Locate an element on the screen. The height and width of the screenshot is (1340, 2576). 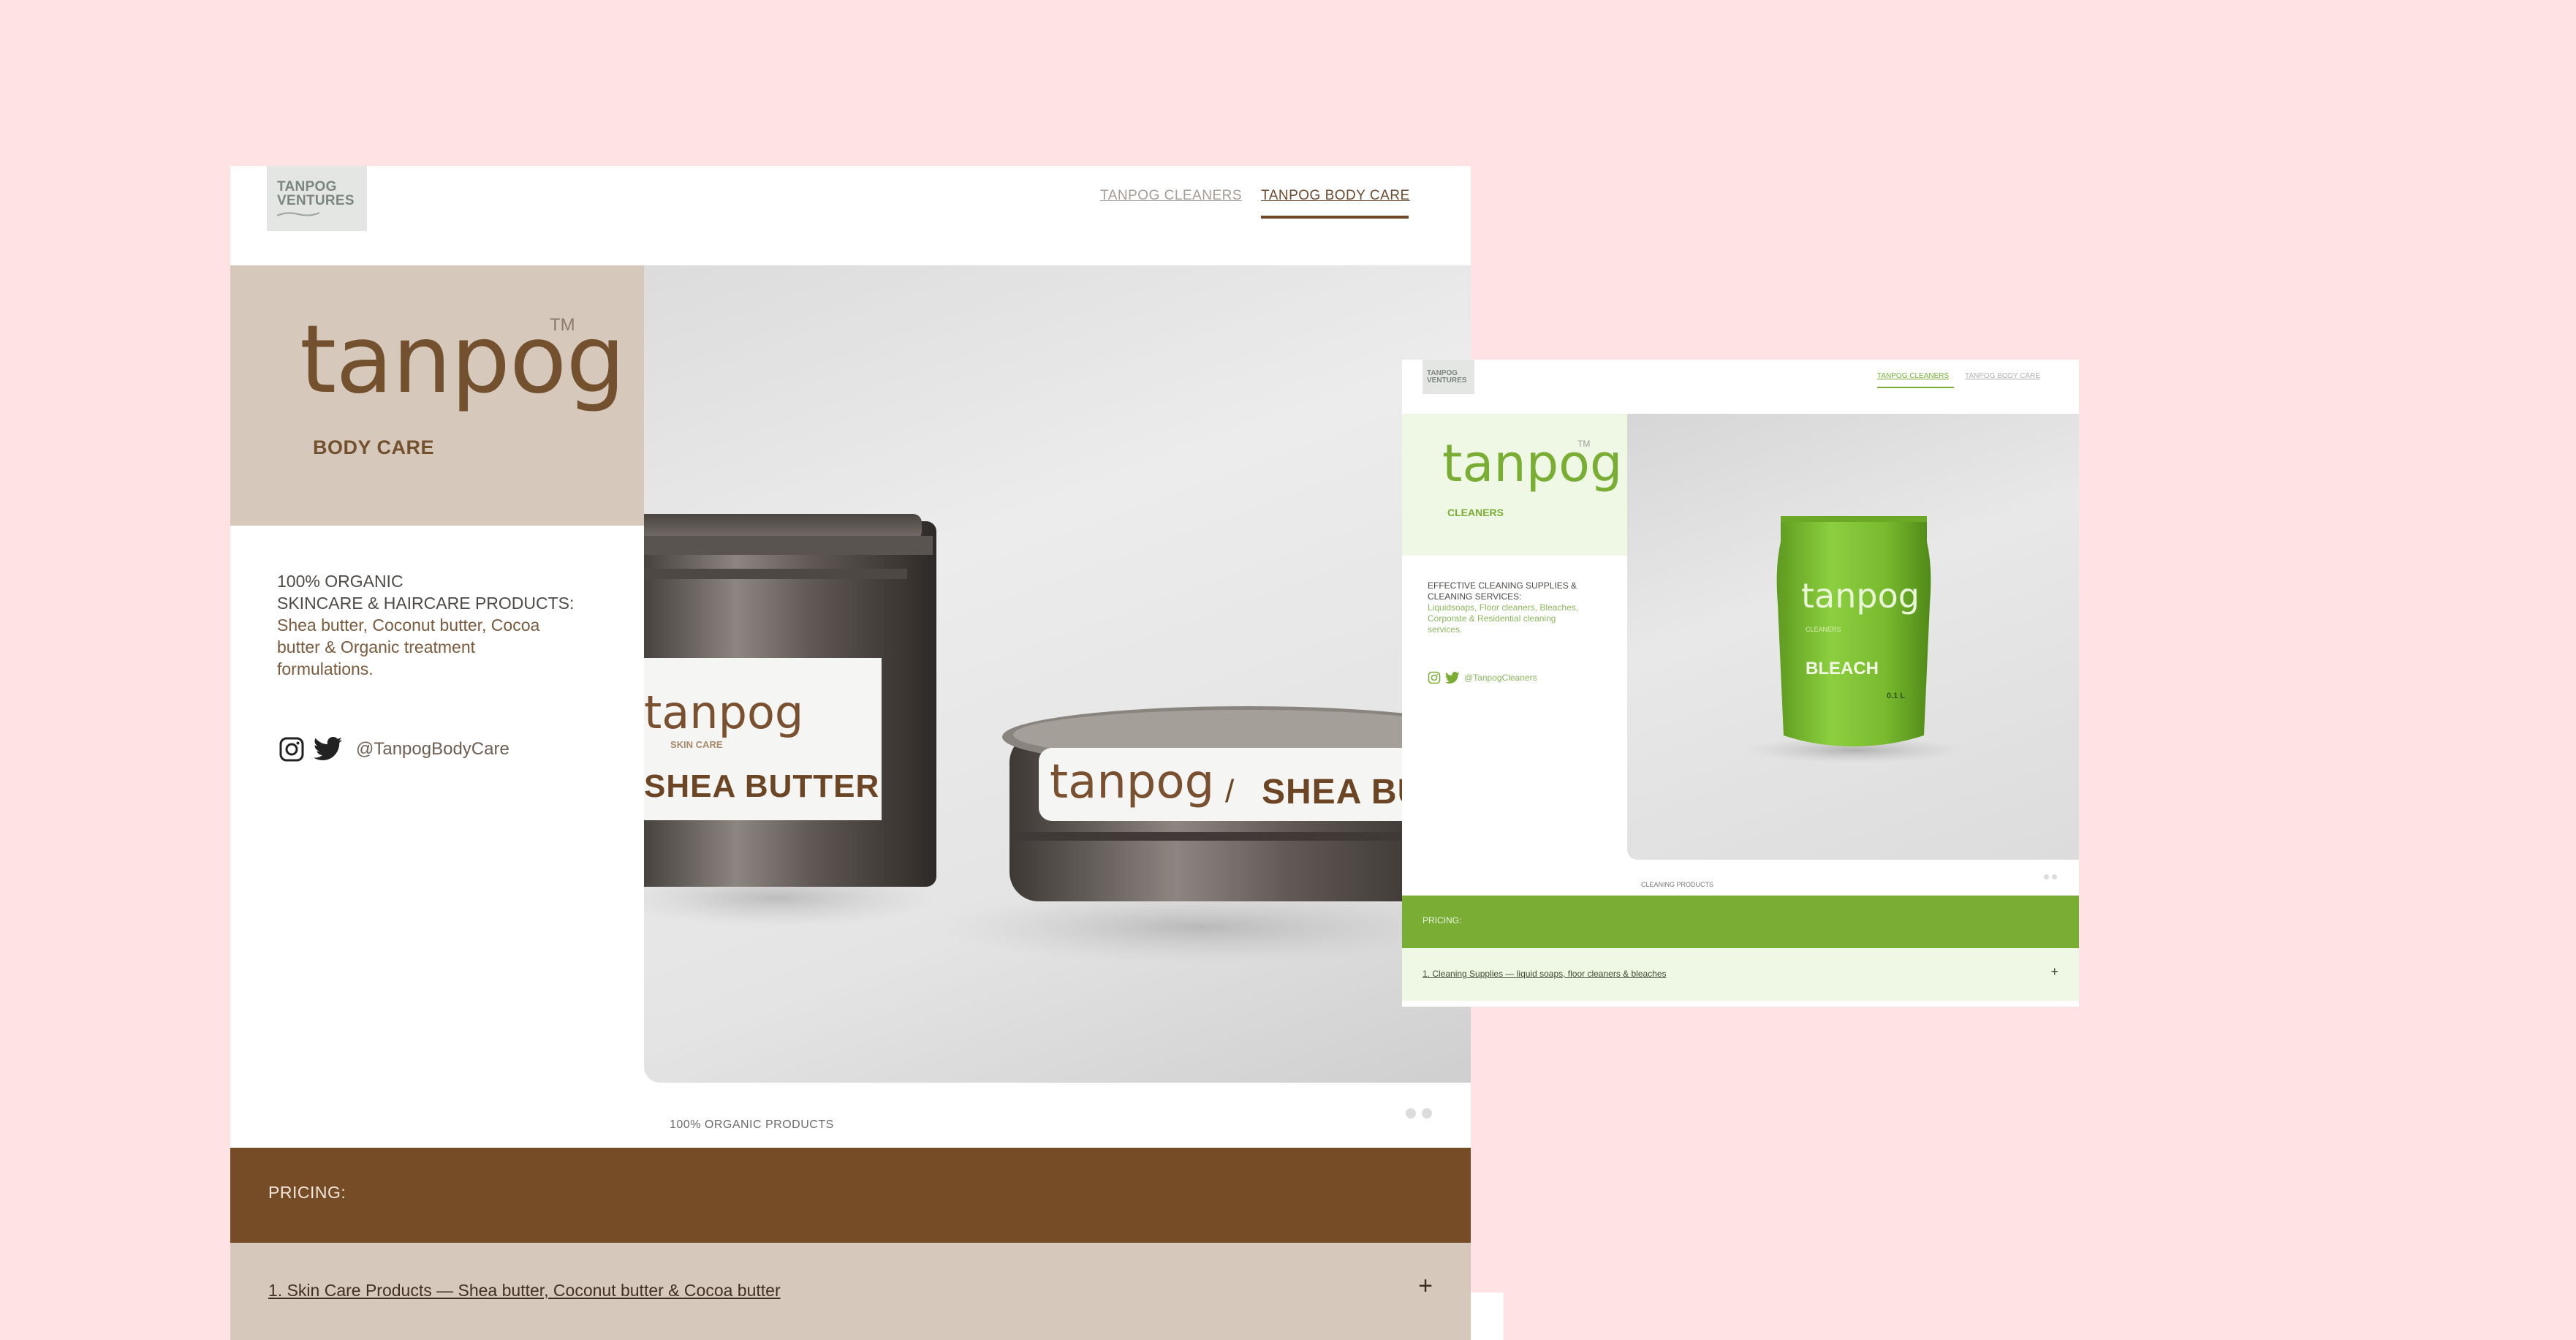
desc-list-2: Corporate & Residential cleaning is located at coordinates (1492, 618).